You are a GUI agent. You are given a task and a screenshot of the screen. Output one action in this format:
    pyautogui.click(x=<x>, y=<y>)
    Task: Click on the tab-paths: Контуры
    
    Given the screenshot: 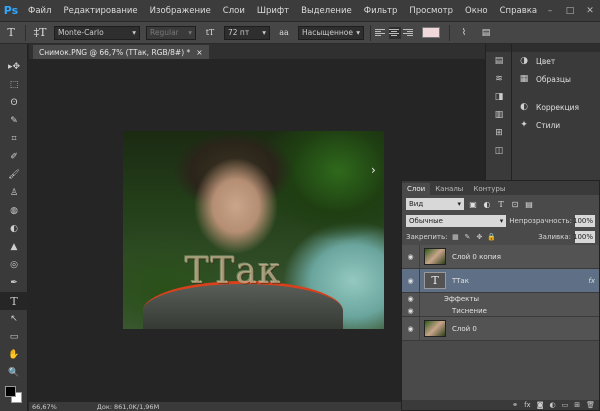 What is the action you would take?
    pyautogui.click(x=489, y=189)
    